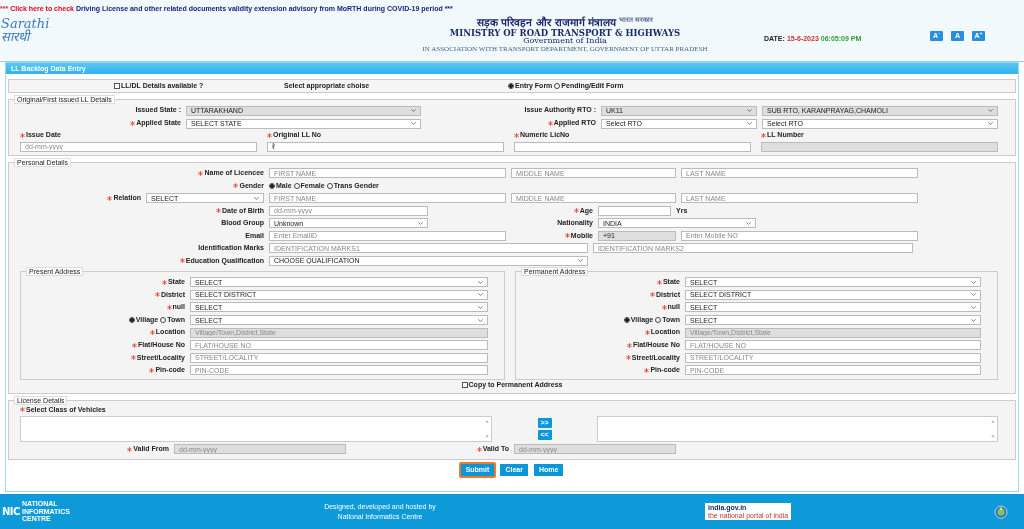 This screenshot has width=1024, height=529. I want to click on logo-text: सारथी, so click(40, 36).